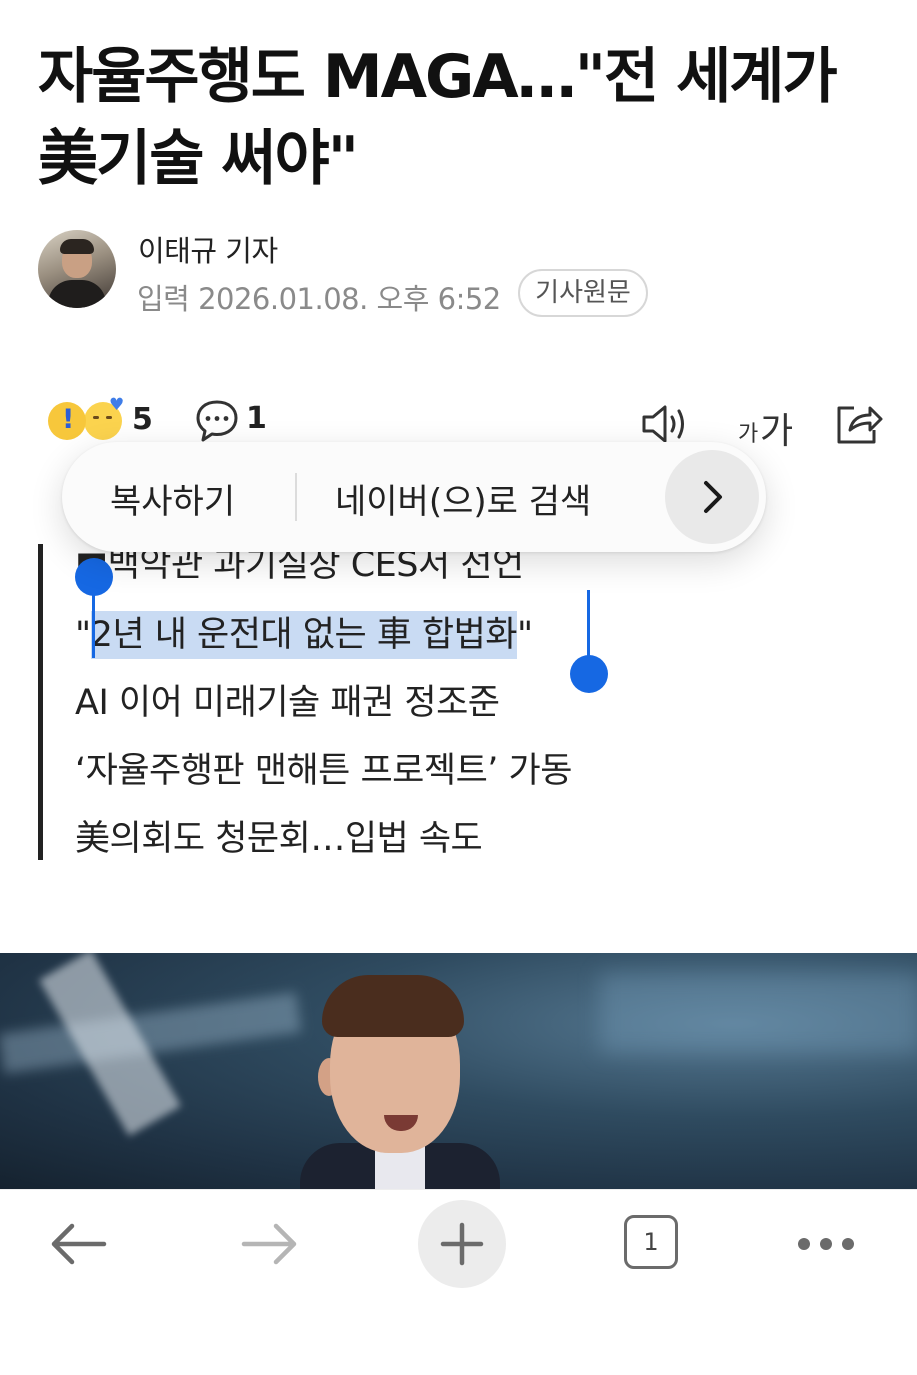 This screenshot has height=1375, width=917. Describe the element at coordinates (828, 1245) in the screenshot. I see `more-icon` at that location.